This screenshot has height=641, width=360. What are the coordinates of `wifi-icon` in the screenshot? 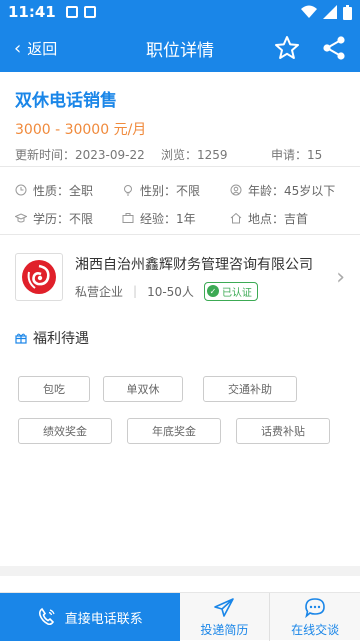 It's located at (309, 11).